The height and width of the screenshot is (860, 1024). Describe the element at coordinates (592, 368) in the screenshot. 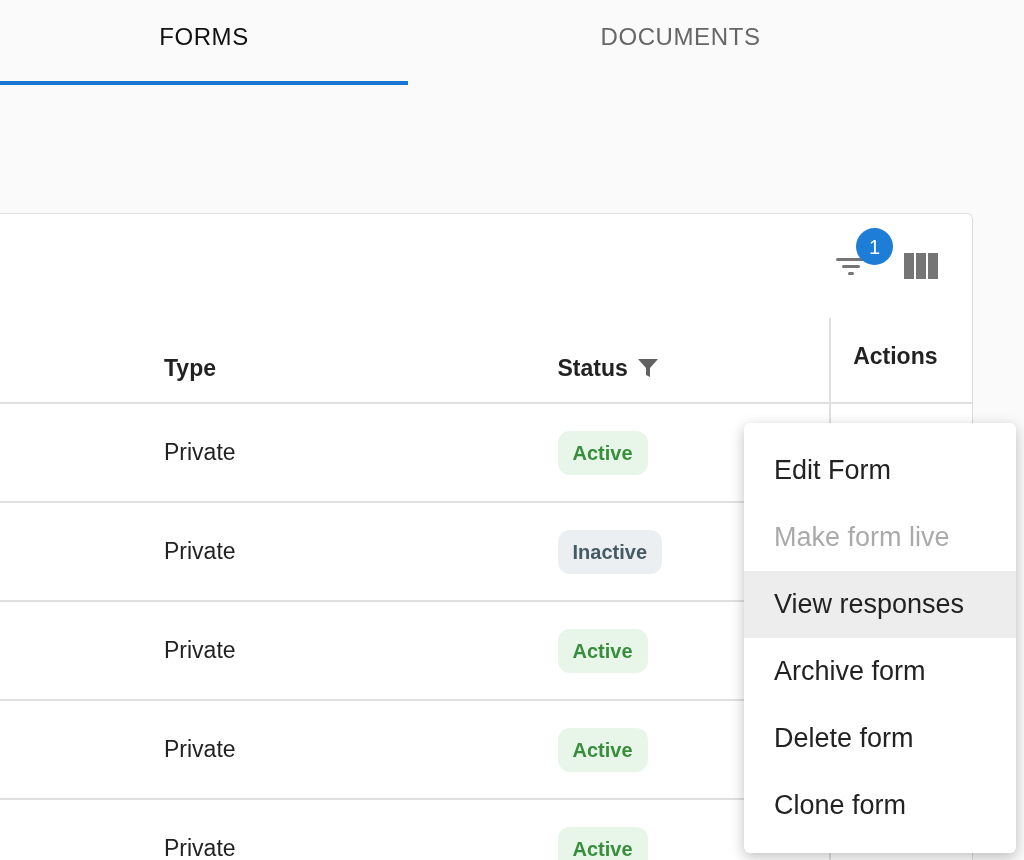

I see `column-header: Status` at that location.